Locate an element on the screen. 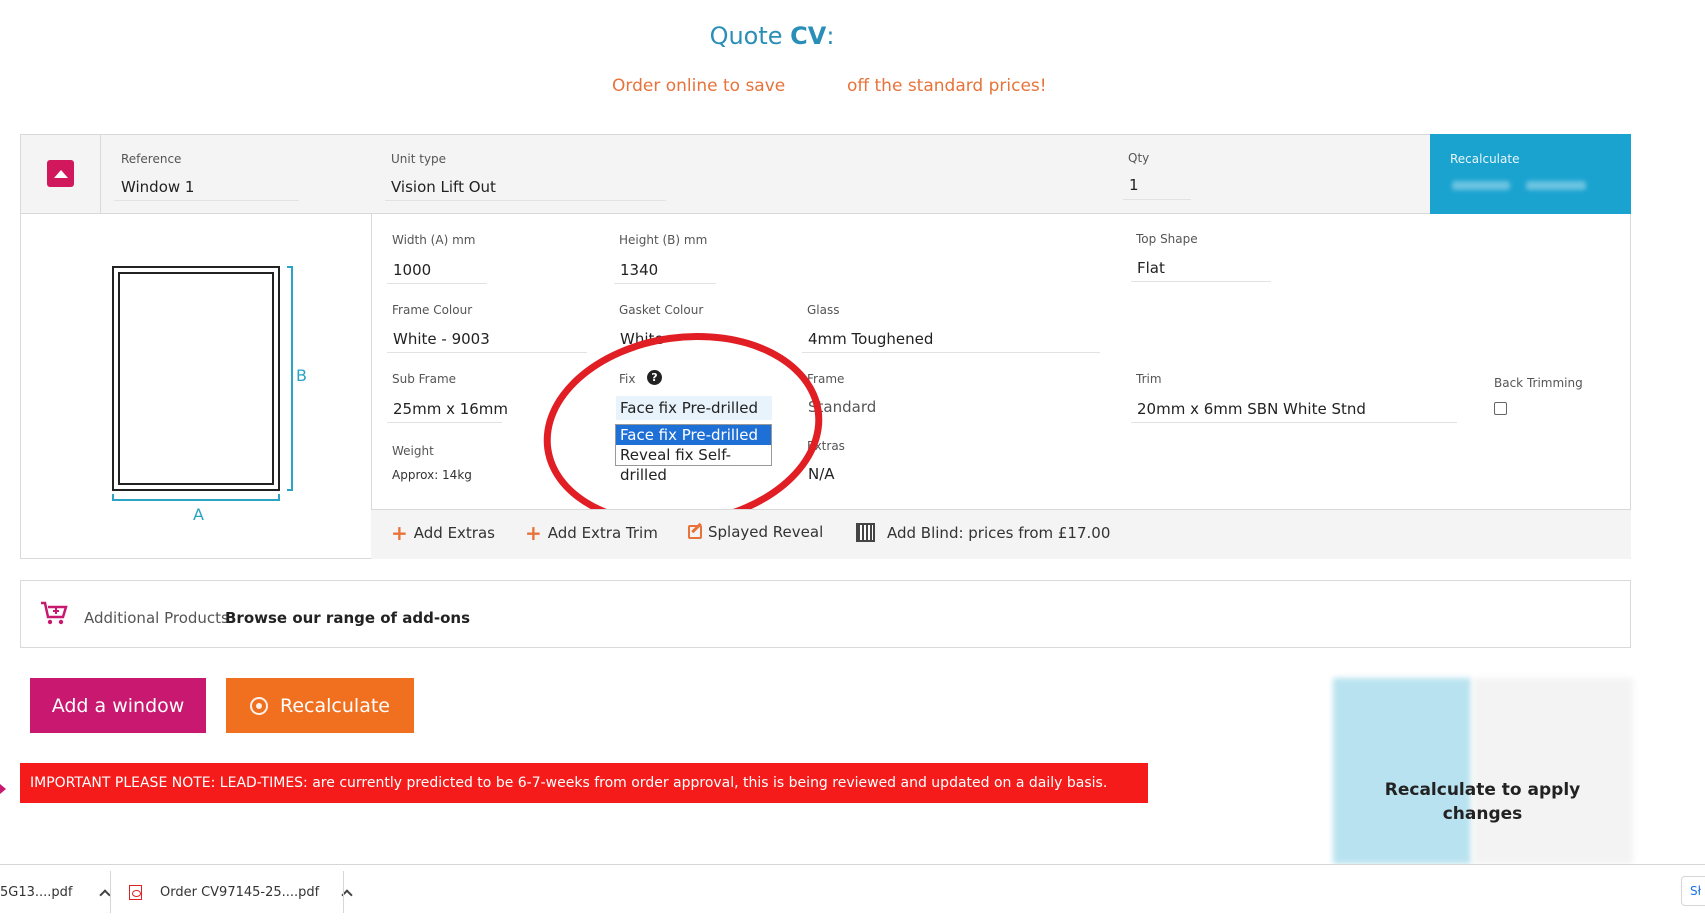 This screenshot has width=1705, height=920. blind-icon is located at coordinates (865, 532).